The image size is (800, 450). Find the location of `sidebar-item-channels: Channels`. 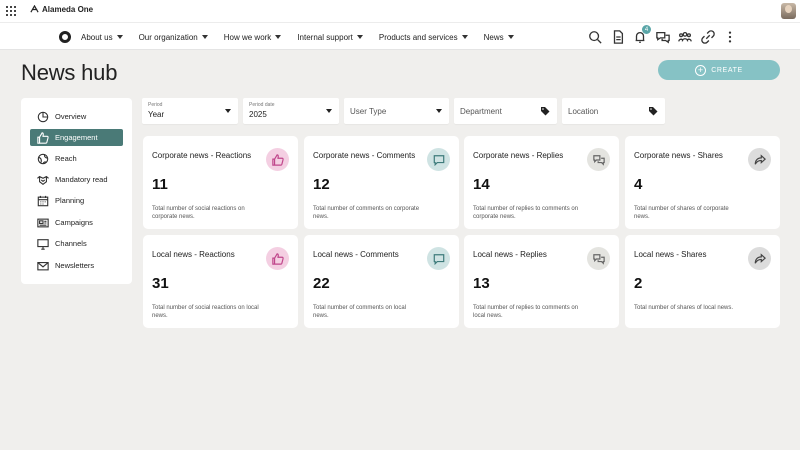

sidebar-item-channels: Channels is located at coordinates (76, 243).